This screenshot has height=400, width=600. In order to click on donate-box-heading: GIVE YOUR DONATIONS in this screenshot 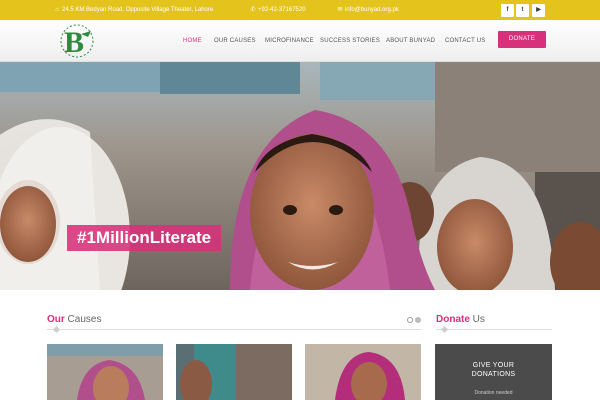, I will do `click(493, 370)`.